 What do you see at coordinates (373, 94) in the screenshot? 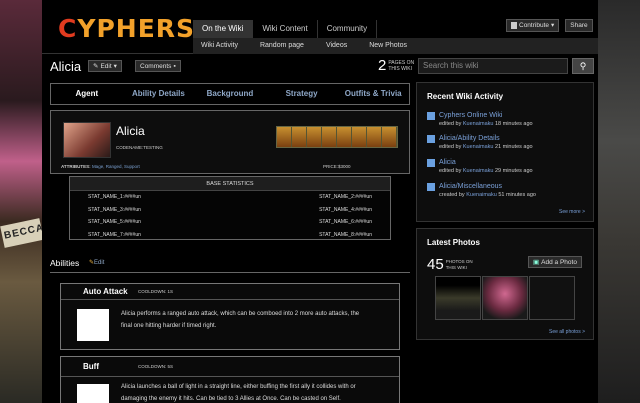
I see `tab-outfits-trivia: Outfits & Trivia` at bounding box center [373, 94].